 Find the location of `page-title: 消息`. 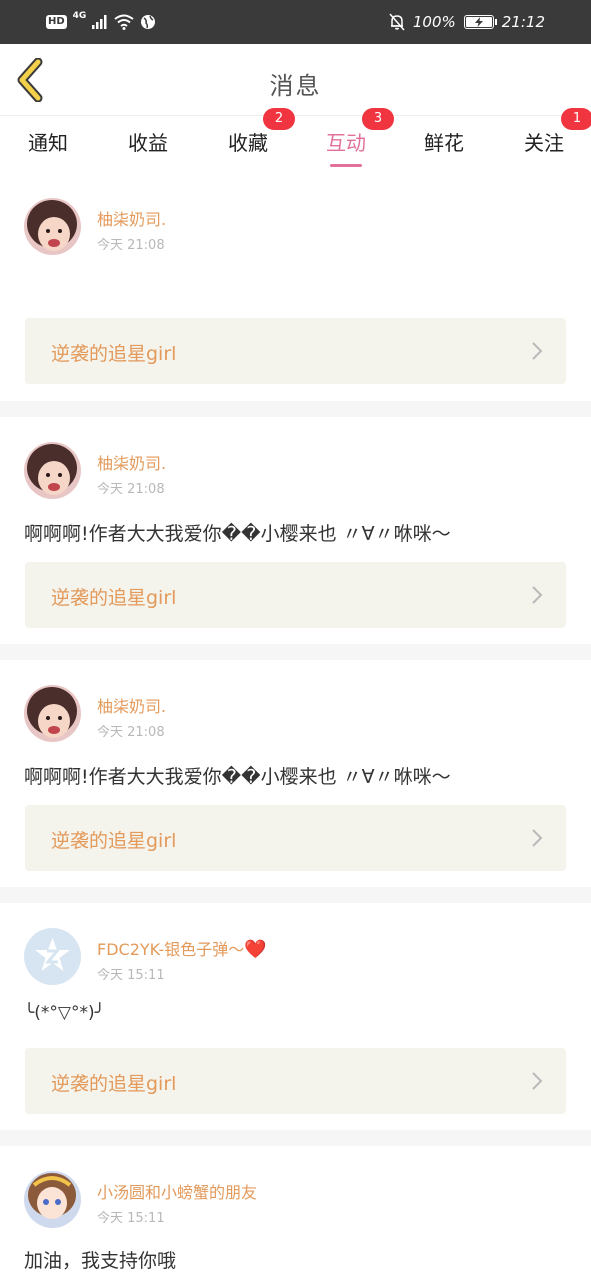

page-title: 消息 is located at coordinates (295, 86).